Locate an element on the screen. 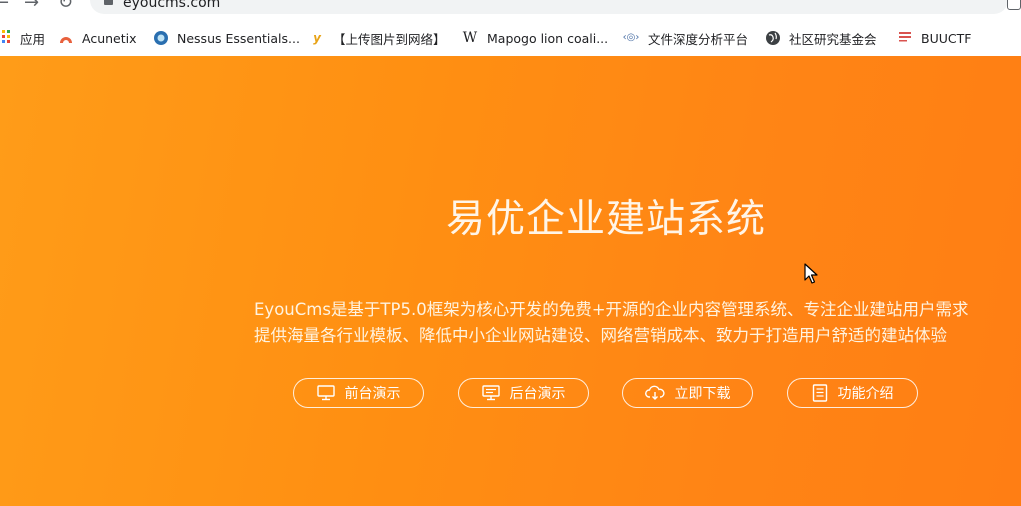 The height and width of the screenshot is (506, 1021). monitor-icon is located at coordinates (325, 393).